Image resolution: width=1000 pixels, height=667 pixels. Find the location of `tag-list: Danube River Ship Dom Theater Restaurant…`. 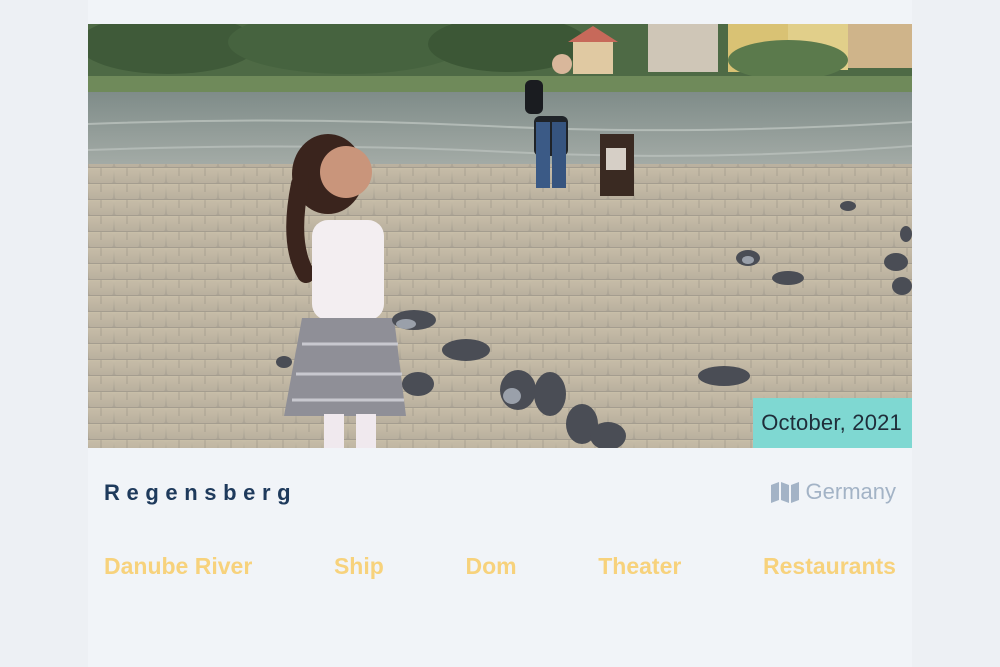

tag-list: Danube River Ship Dom Theater Restaurant… is located at coordinates (500, 570).